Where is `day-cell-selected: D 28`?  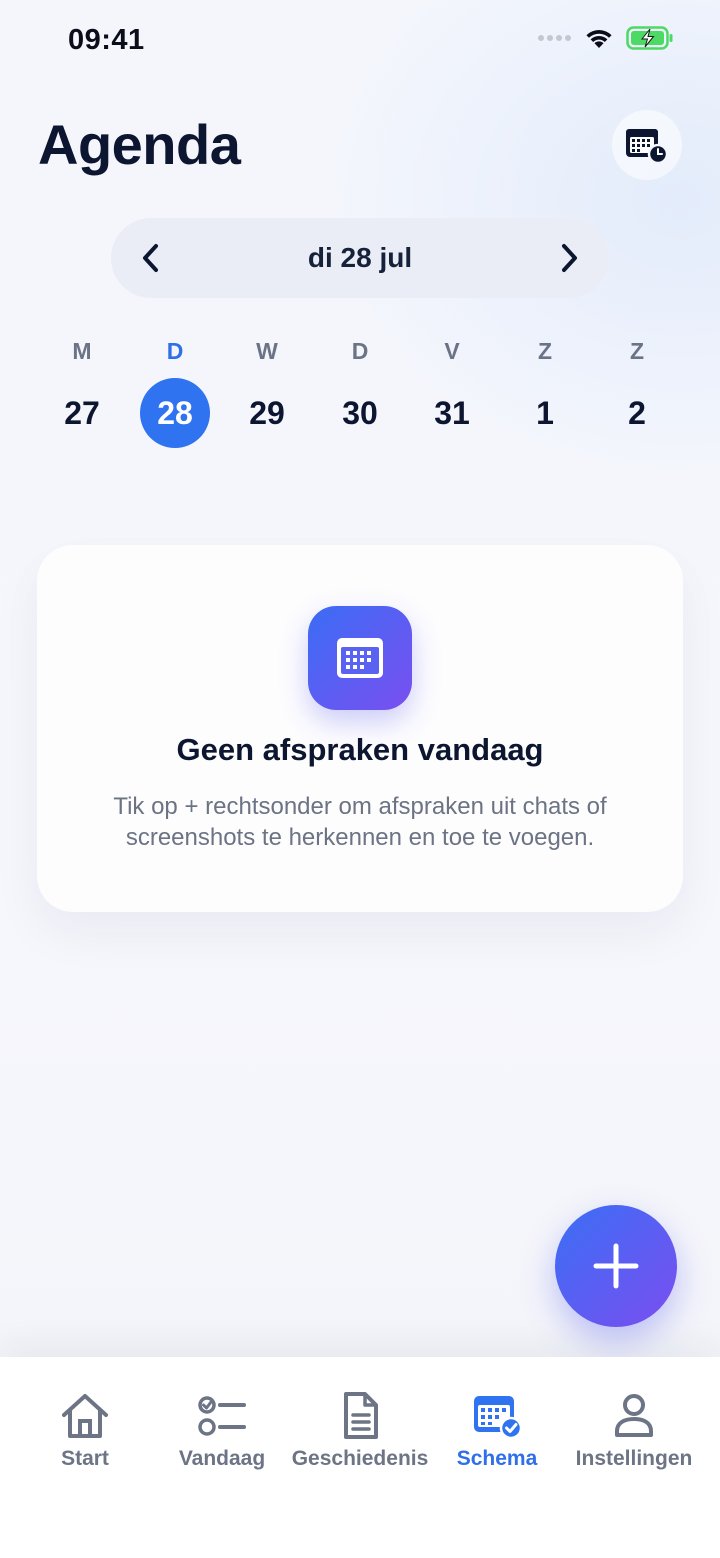
day-cell-selected: D 28 is located at coordinates (175, 394).